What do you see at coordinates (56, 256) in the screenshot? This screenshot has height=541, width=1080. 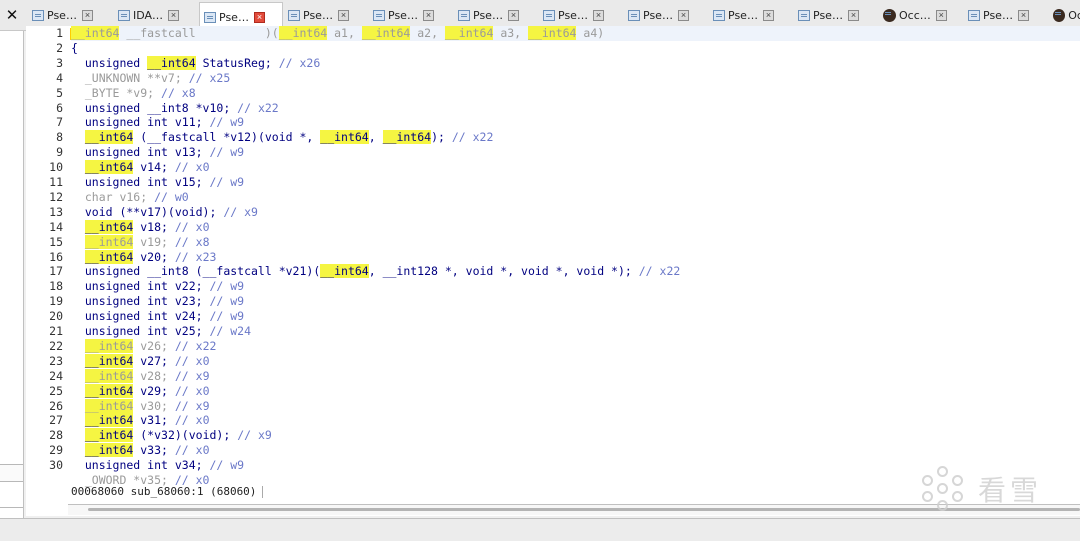 I see `line-number: 16` at bounding box center [56, 256].